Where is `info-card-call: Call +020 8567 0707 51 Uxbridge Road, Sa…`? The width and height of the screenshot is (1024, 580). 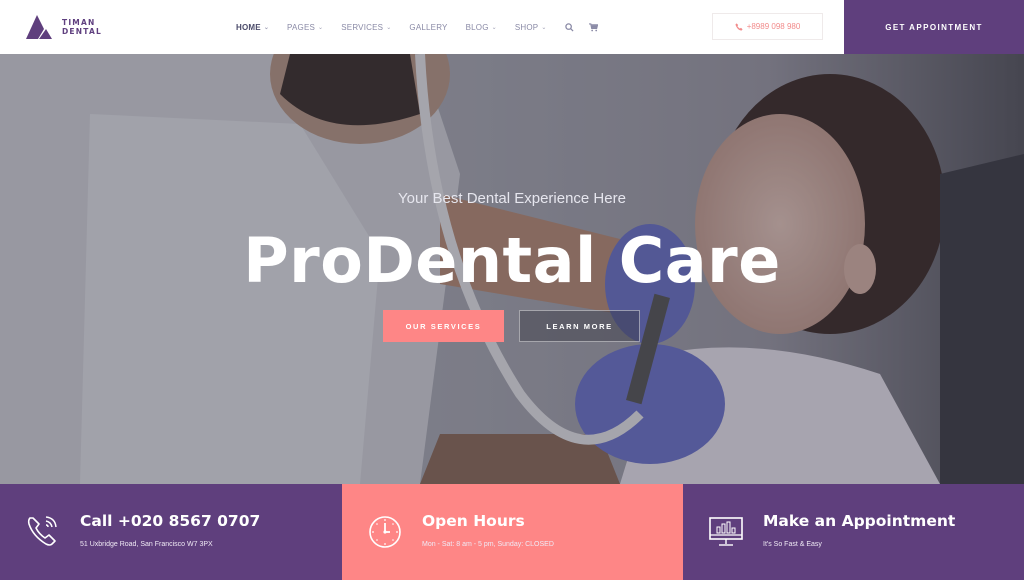 info-card-call: Call +020 8567 0707 51 Uxbridge Road, Sa… is located at coordinates (171, 532).